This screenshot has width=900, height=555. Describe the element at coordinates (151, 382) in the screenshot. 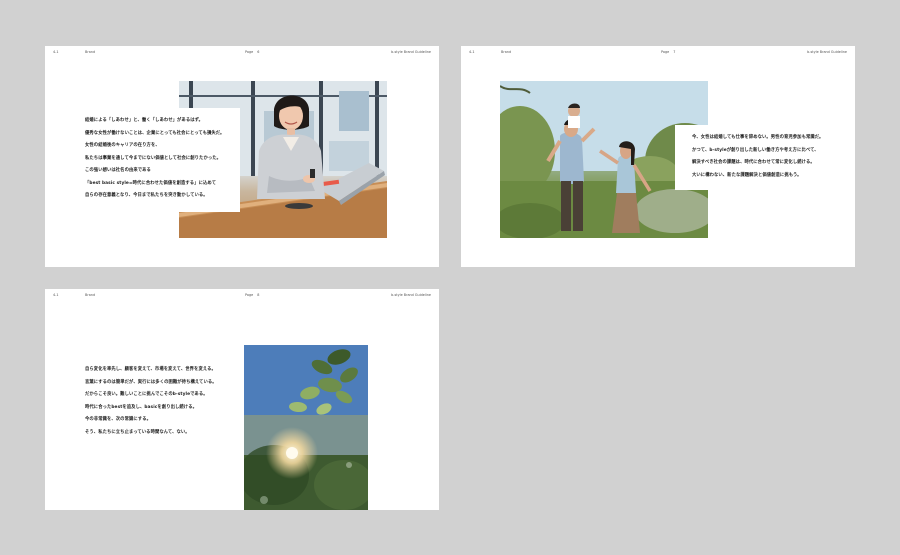

I see `body-line: 言葉にするのは簡単だが、実行には多くの困難が待ち構えている。` at that location.